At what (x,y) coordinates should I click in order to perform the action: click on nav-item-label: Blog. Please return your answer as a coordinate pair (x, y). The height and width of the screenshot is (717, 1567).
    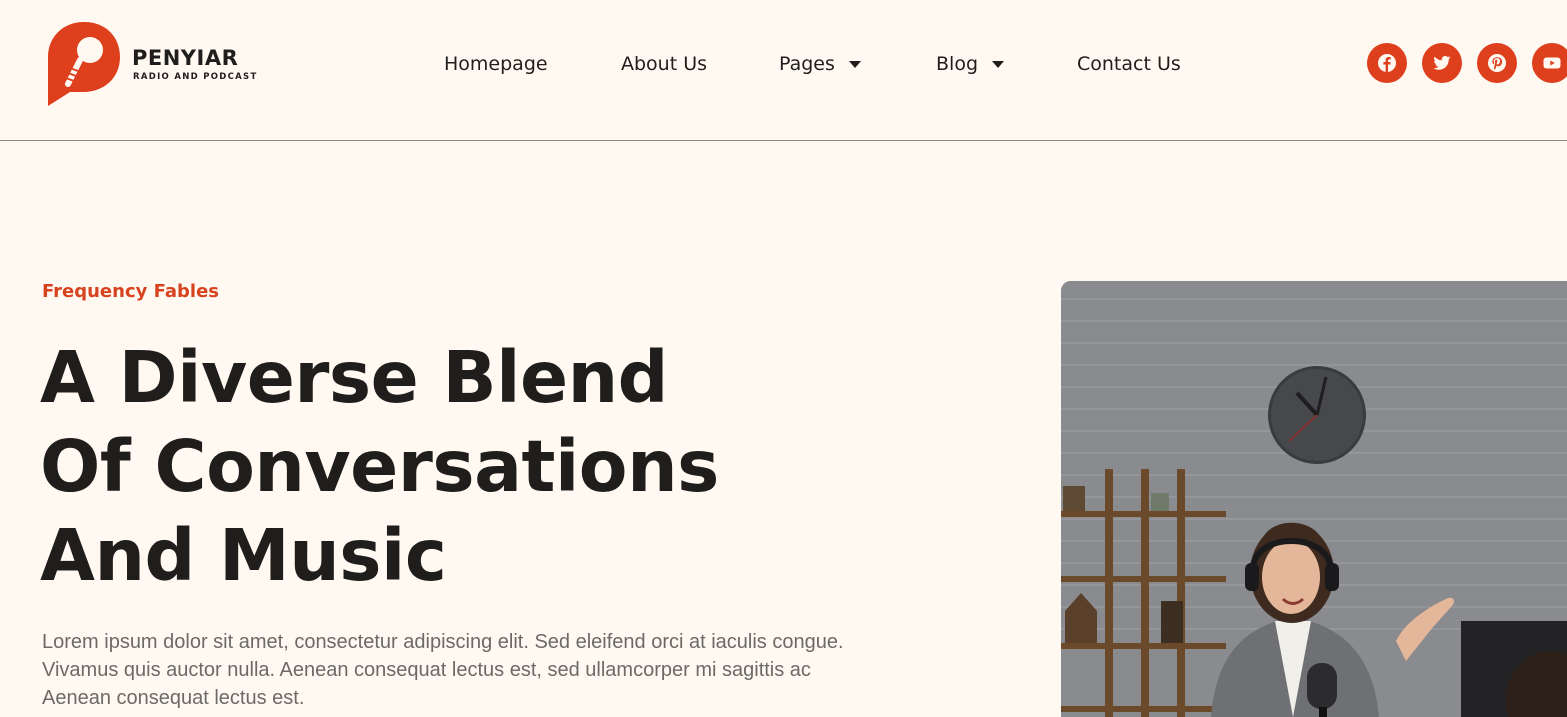
    Looking at the image, I should click on (957, 64).